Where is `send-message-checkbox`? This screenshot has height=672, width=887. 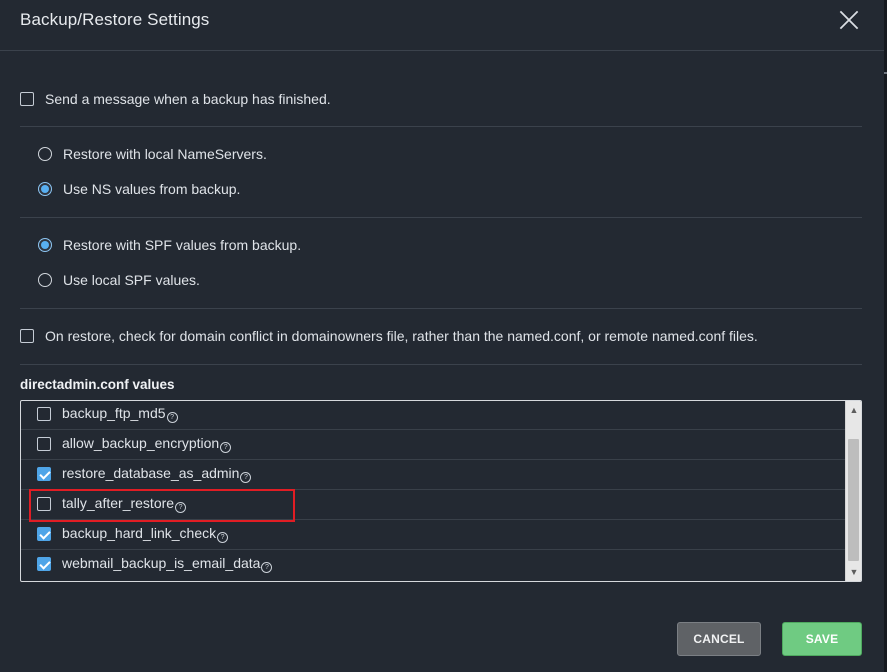
send-message-checkbox is located at coordinates (27, 99).